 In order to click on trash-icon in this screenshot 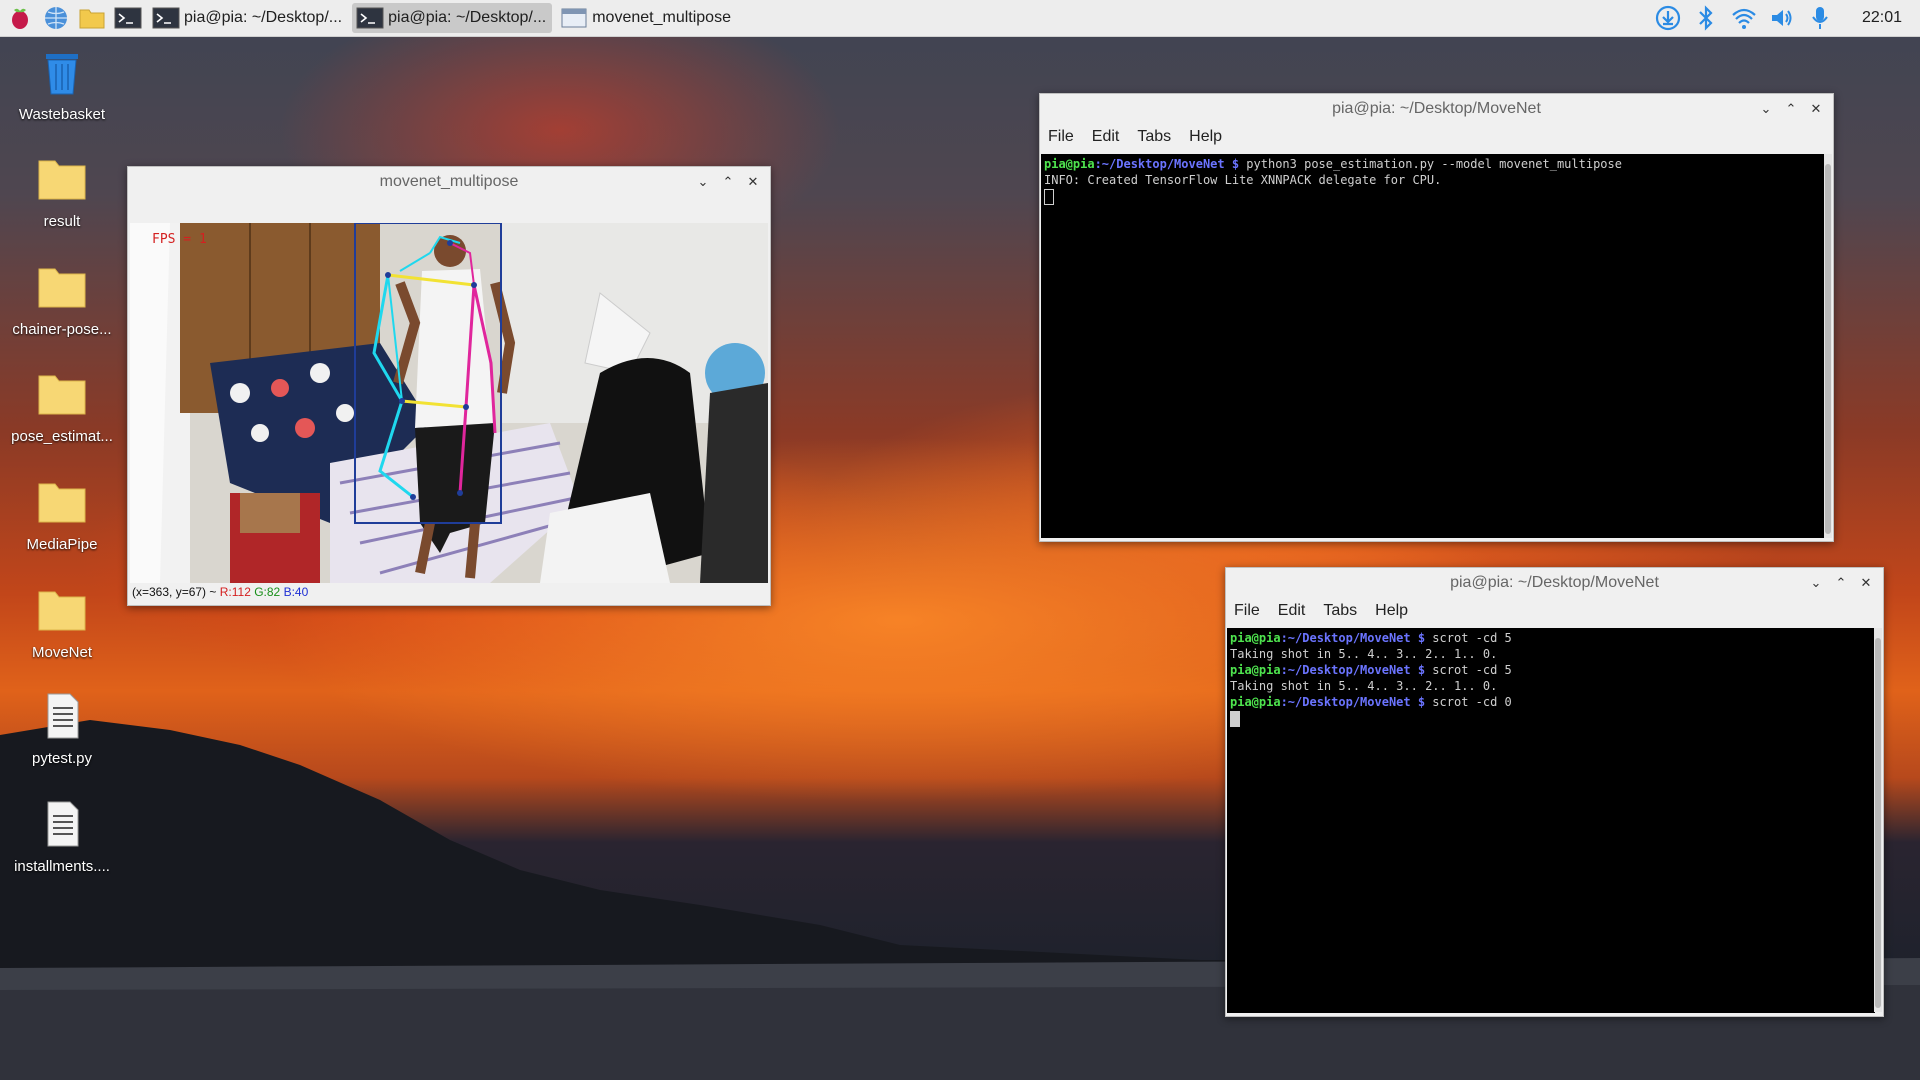, I will do `click(62, 74)`.